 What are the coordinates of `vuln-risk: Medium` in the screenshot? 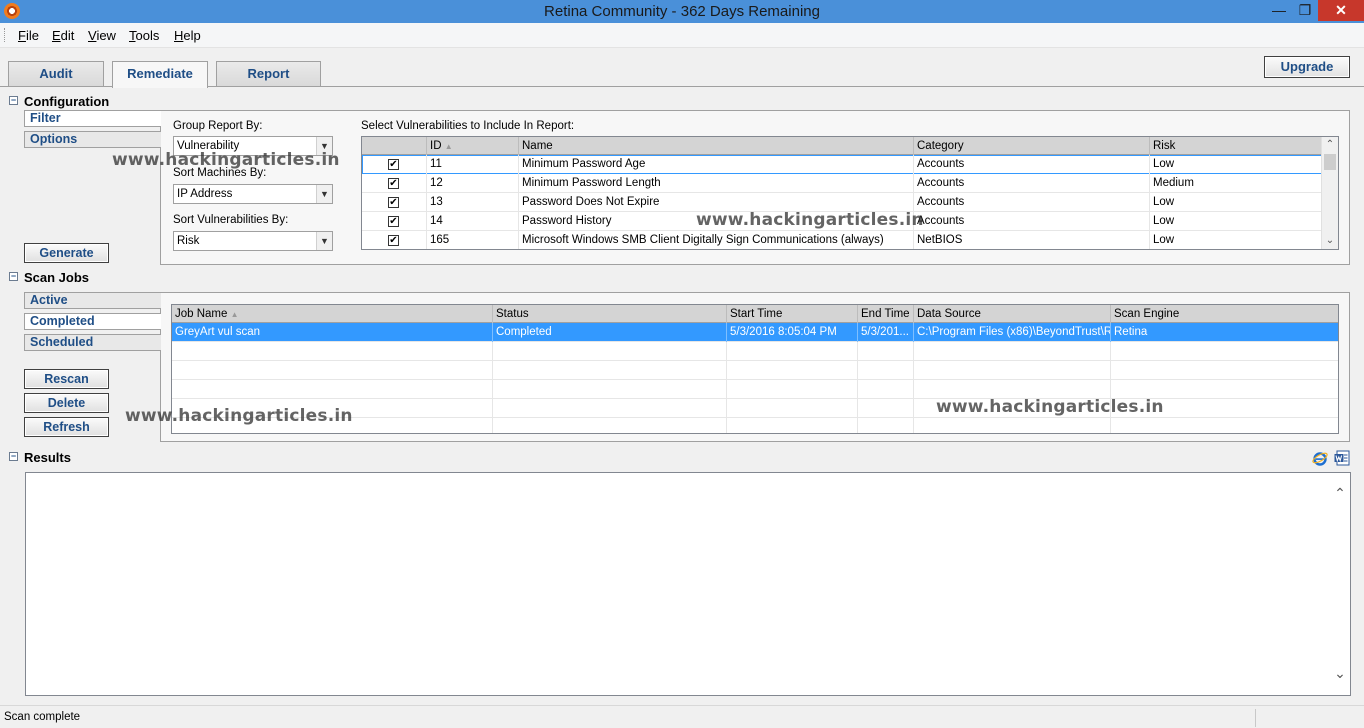 It's located at (1236, 183).